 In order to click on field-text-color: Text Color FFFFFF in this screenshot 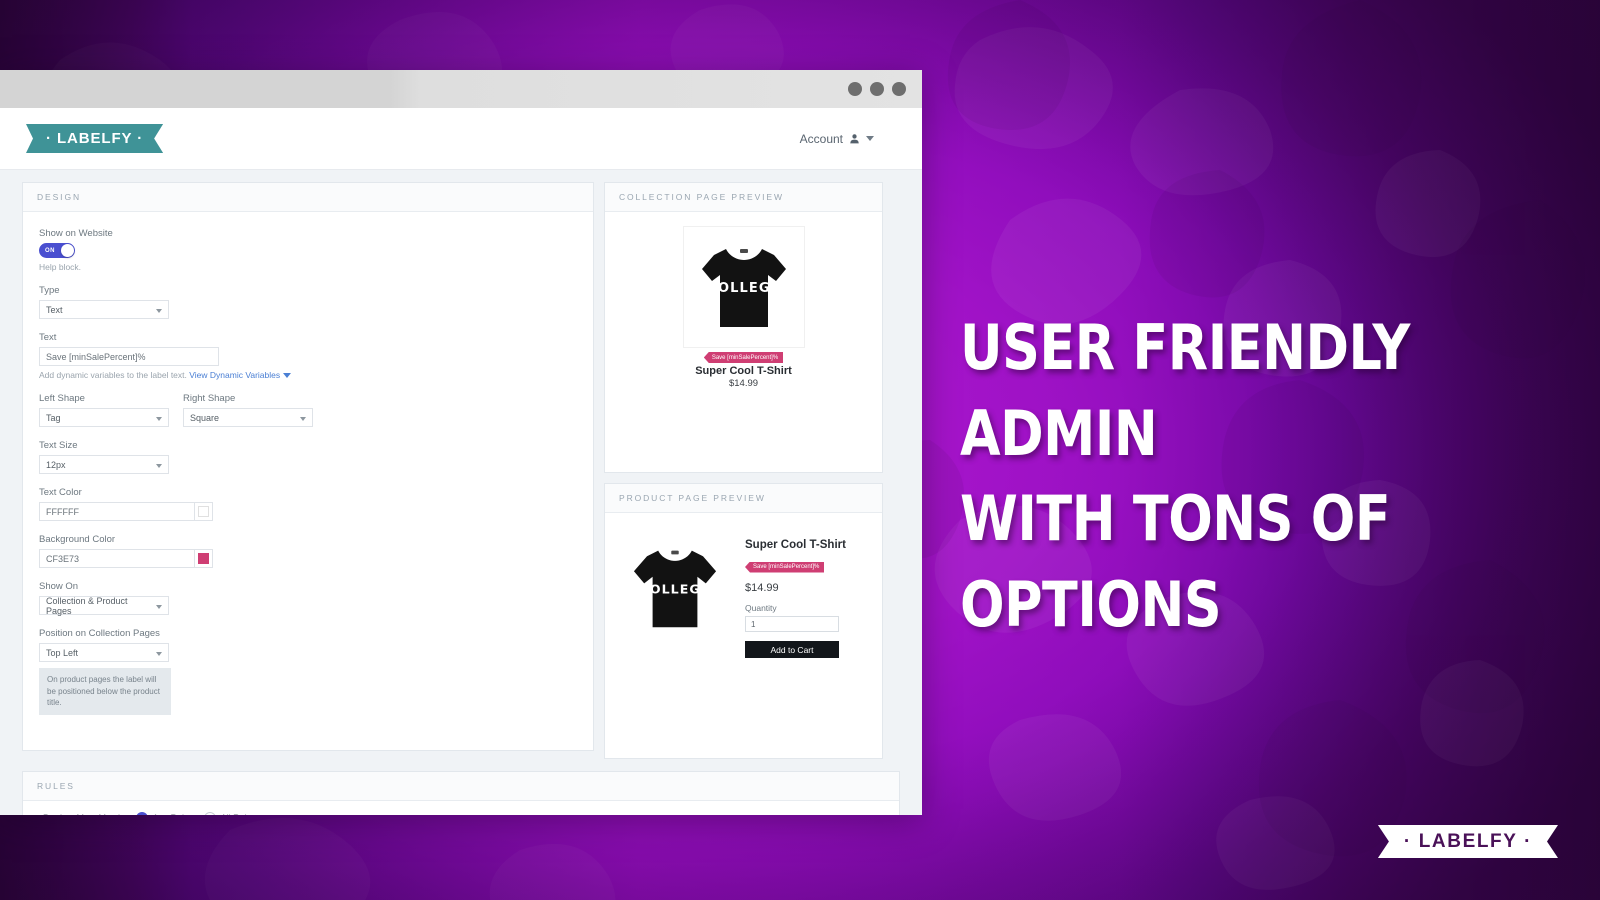, I will do `click(308, 504)`.